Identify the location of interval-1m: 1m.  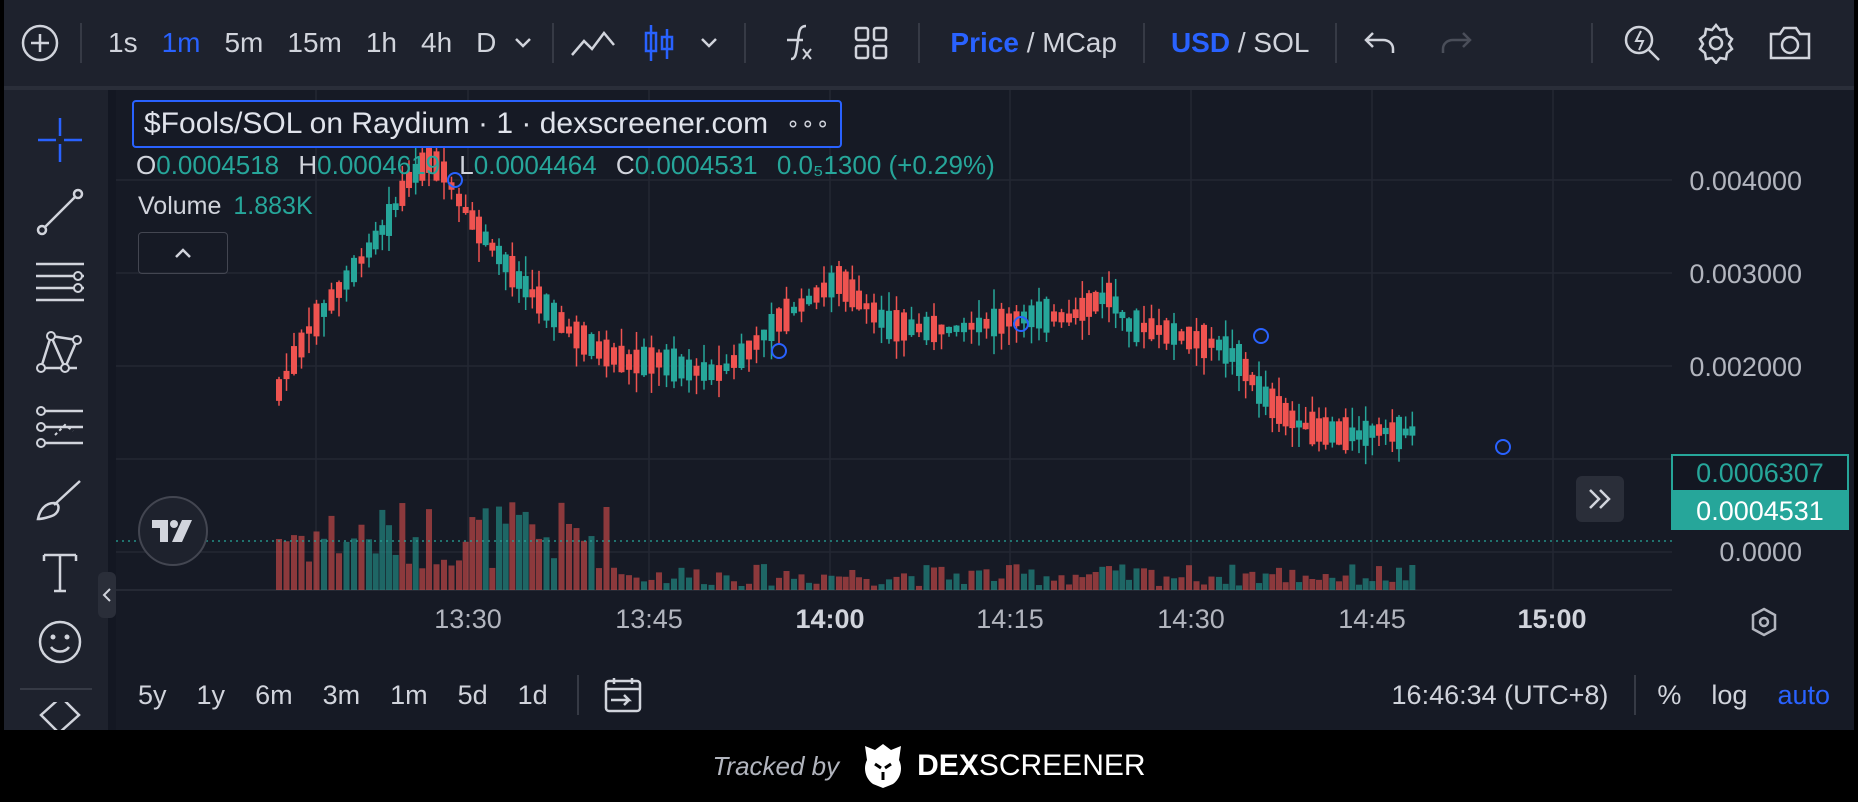
(181, 43).